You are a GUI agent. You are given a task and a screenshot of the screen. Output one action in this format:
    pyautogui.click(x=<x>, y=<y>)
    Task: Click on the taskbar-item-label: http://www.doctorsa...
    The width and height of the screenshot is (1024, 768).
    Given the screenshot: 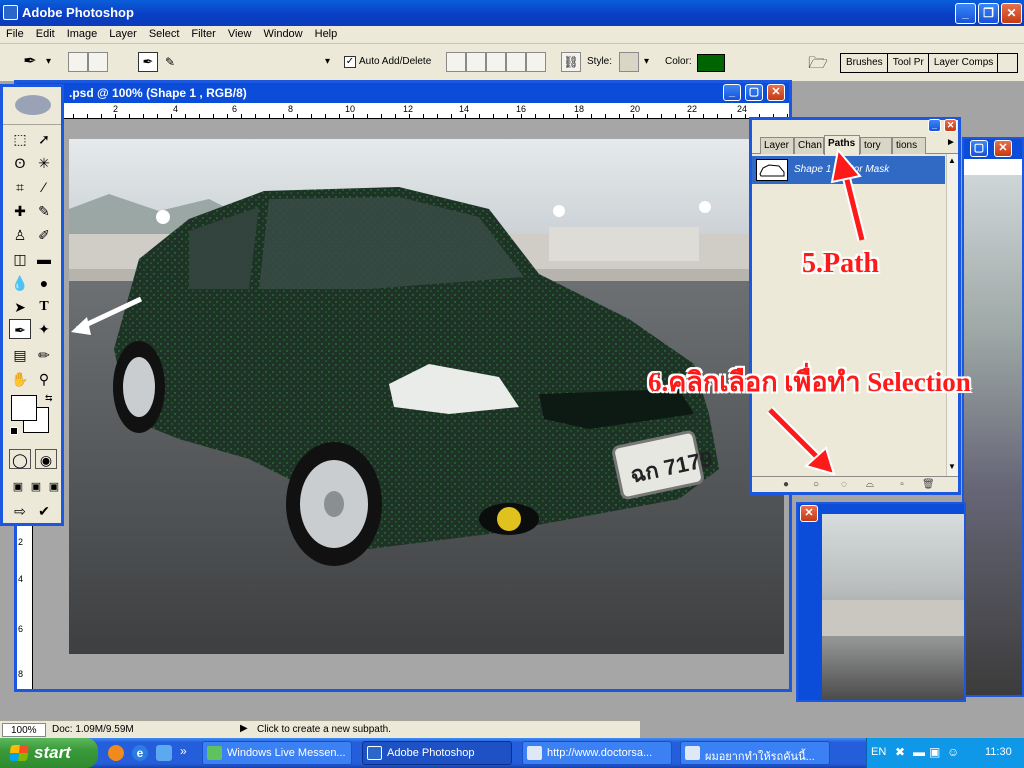 What is the action you would take?
    pyautogui.click(x=600, y=753)
    